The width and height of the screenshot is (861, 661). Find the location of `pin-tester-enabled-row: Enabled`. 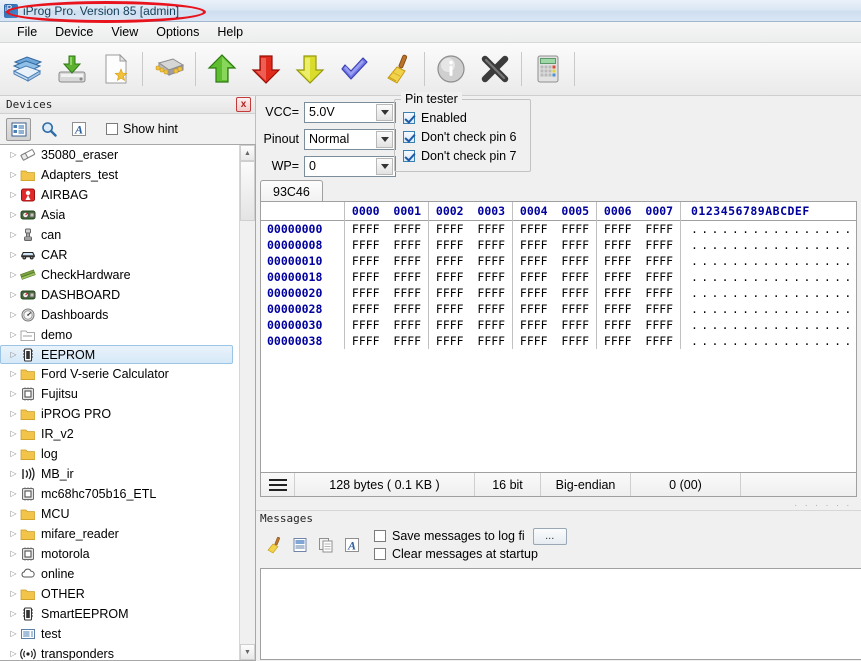

pin-tester-enabled-row: Enabled is located at coordinates (462, 117).